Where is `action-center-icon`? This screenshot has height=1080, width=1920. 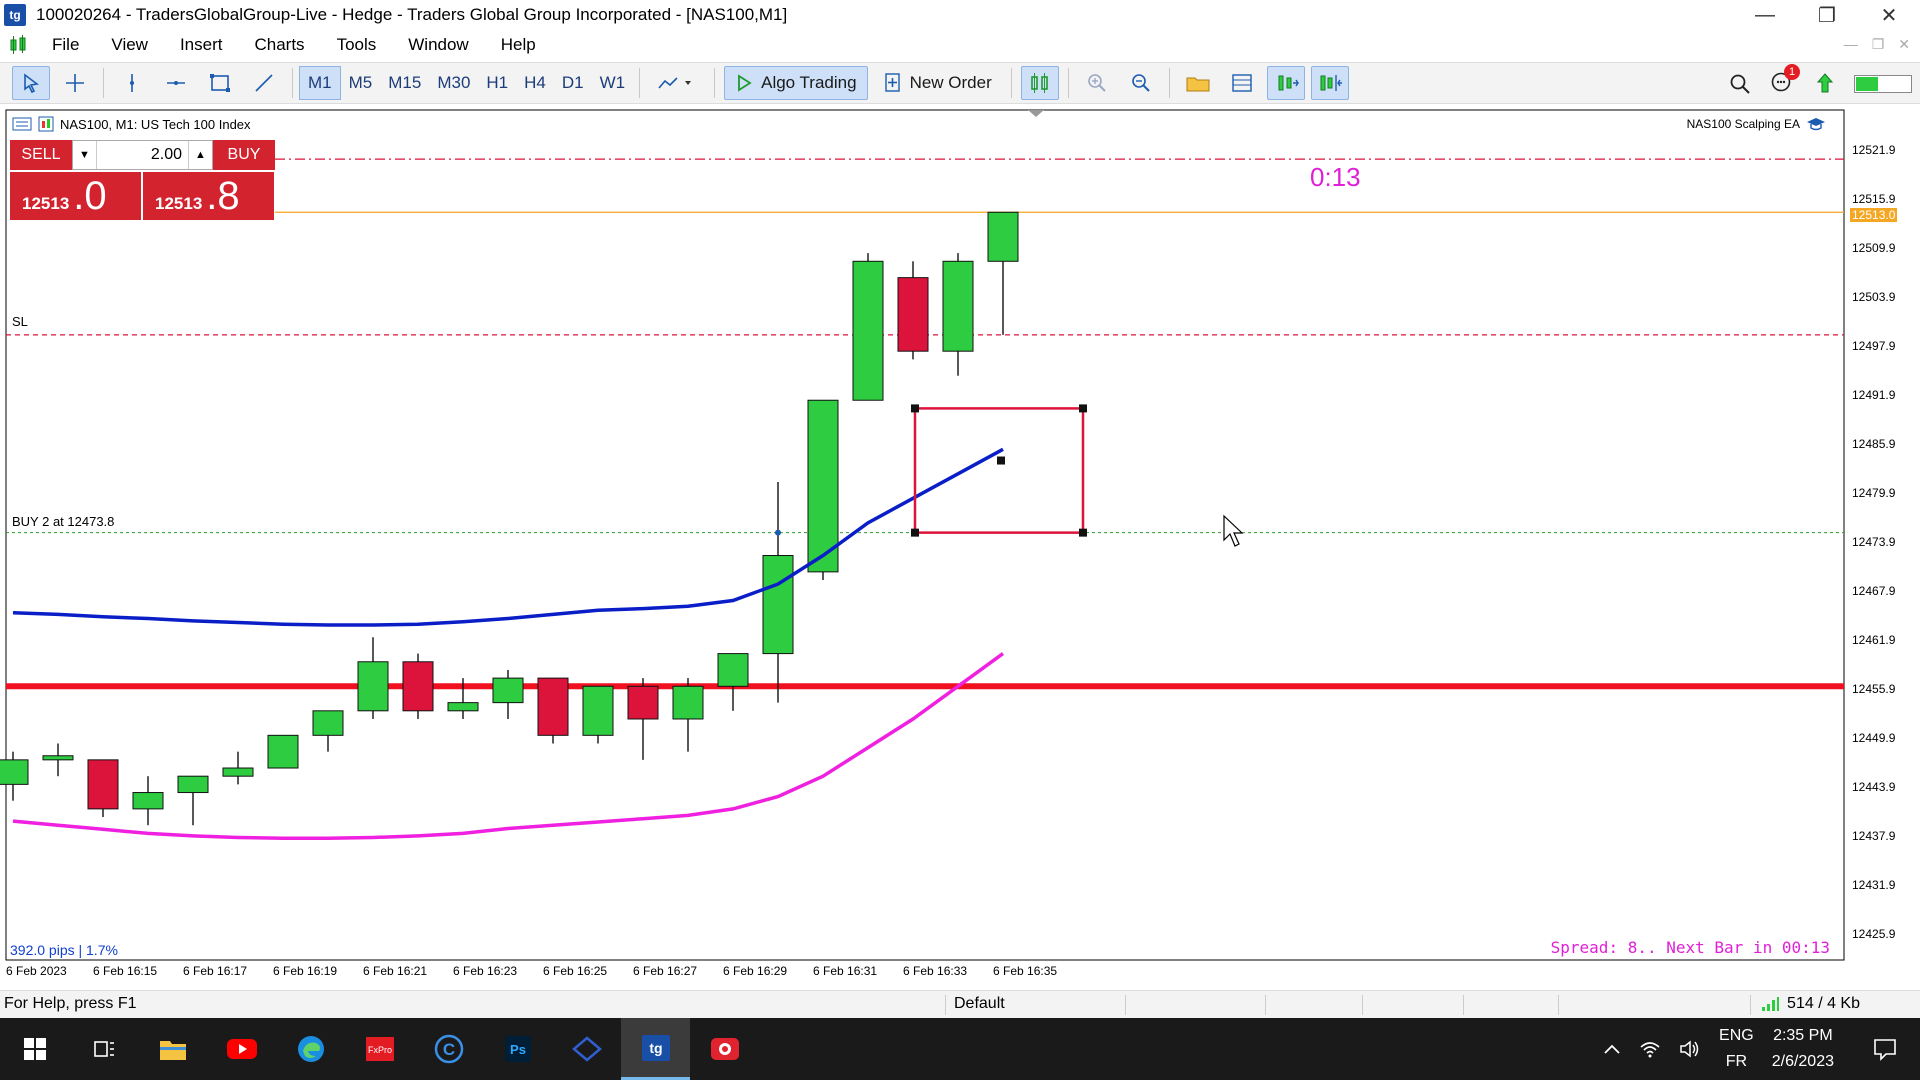
action-center-icon is located at coordinates (1885, 1049).